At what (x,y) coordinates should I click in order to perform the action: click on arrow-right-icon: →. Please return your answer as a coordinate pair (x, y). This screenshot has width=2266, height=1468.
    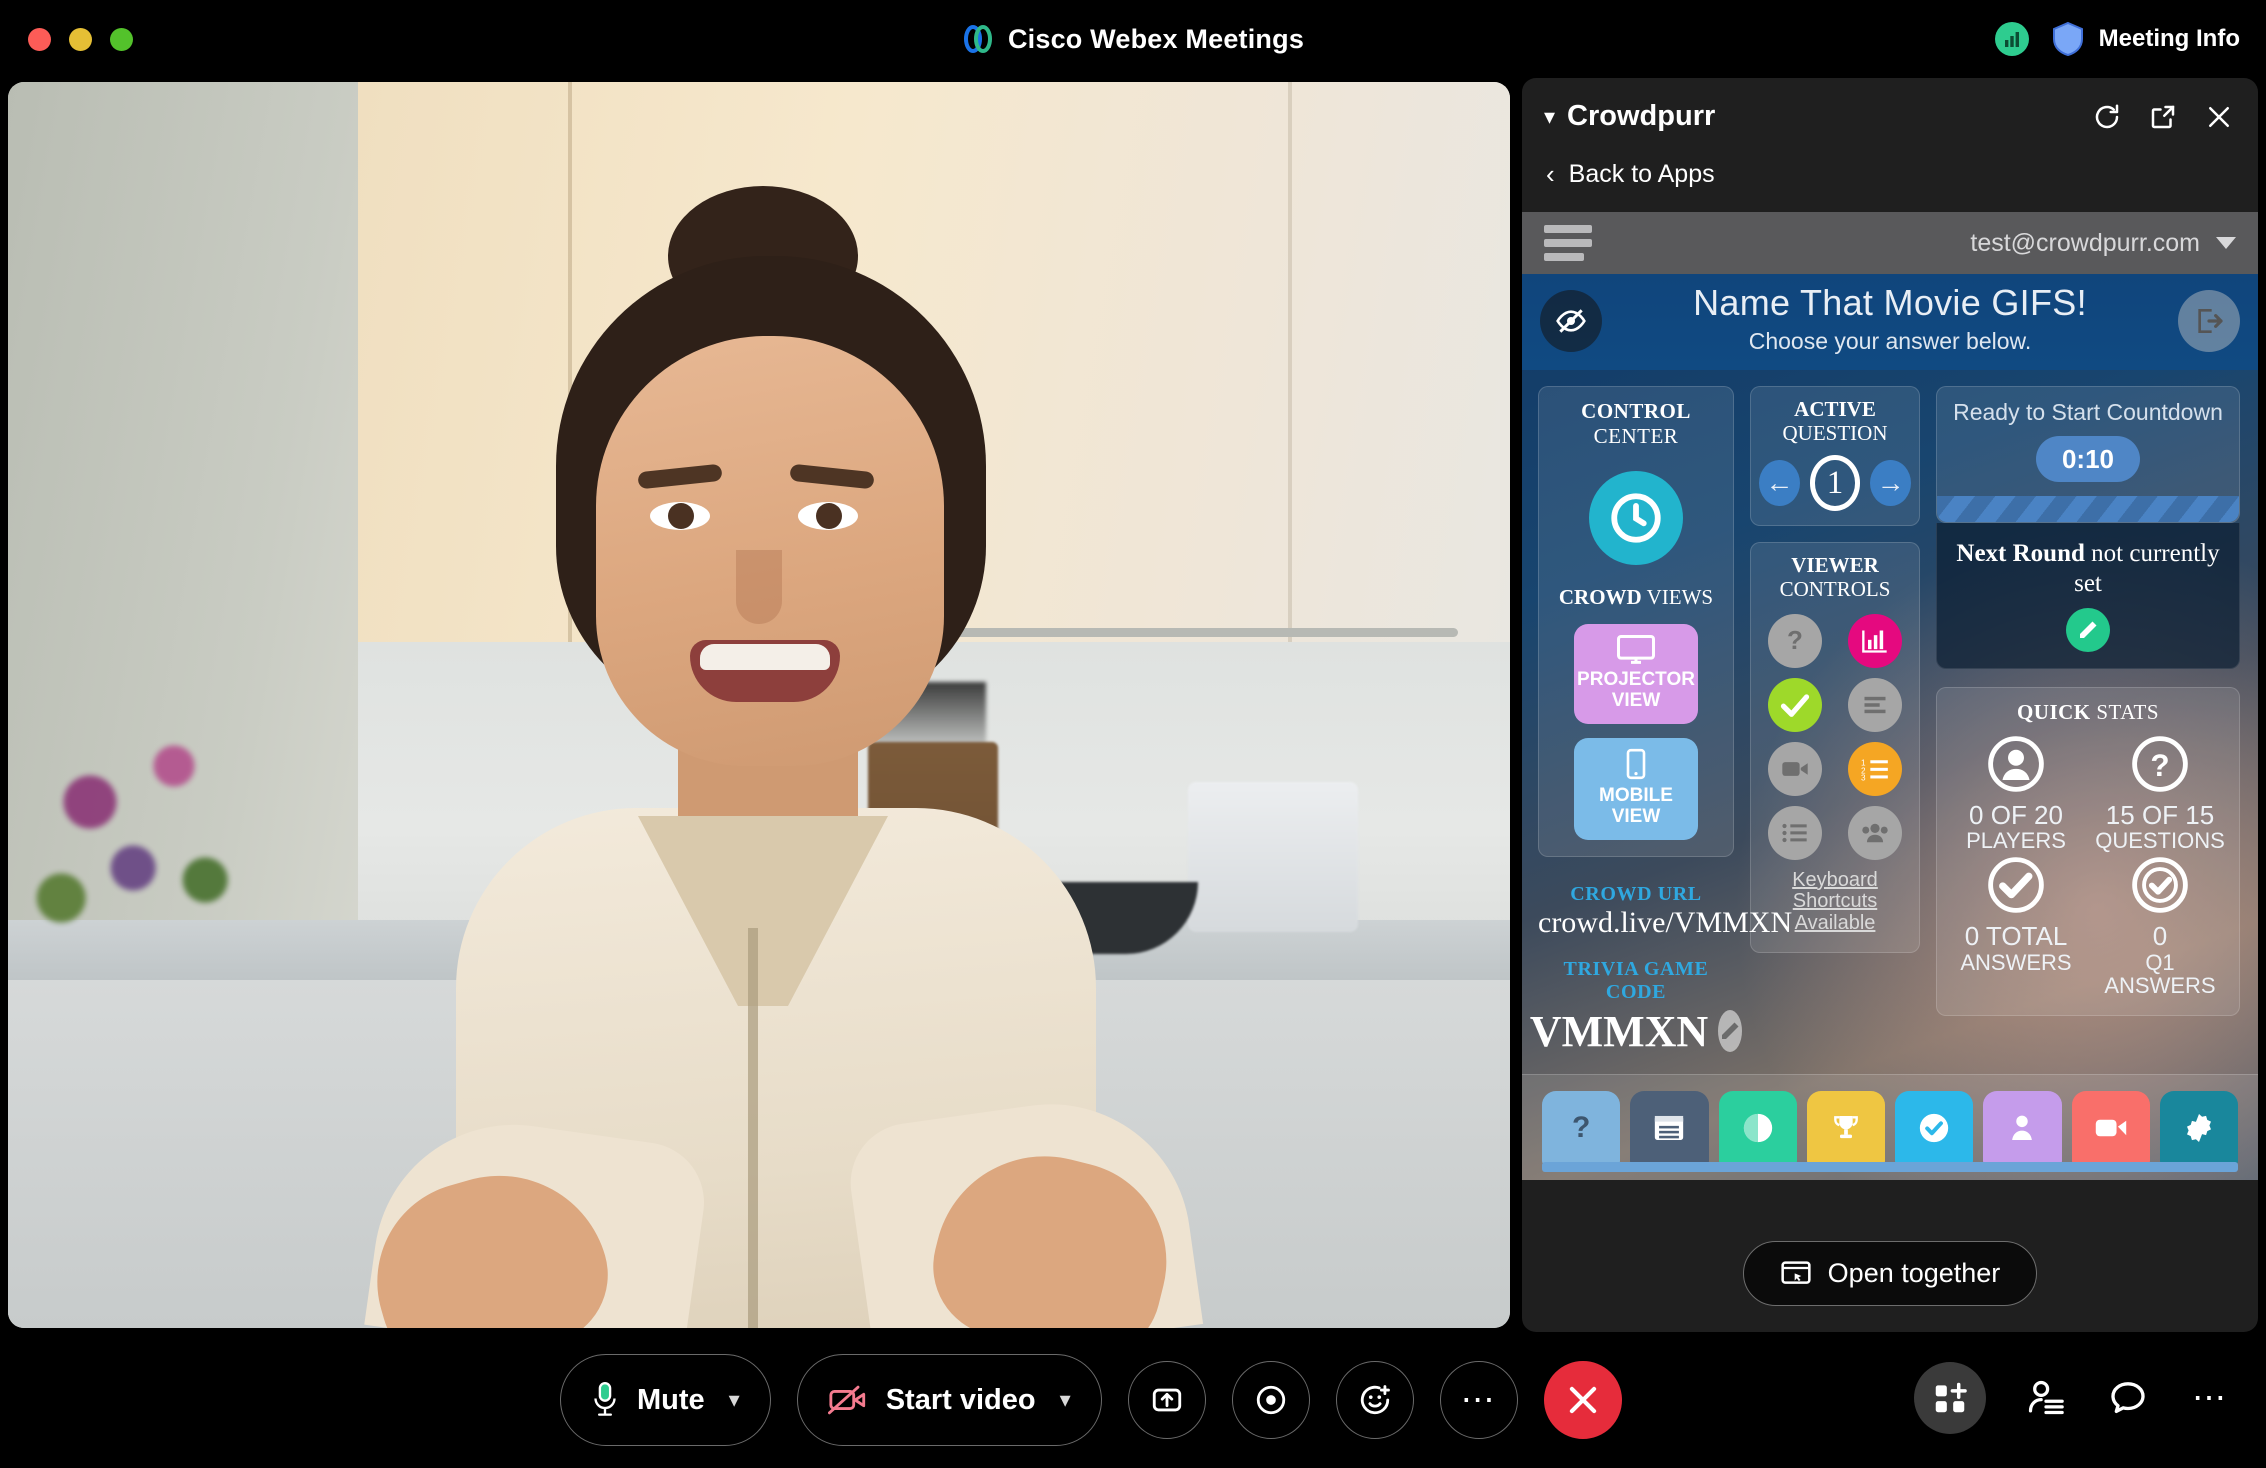
    Looking at the image, I should click on (1891, 483).